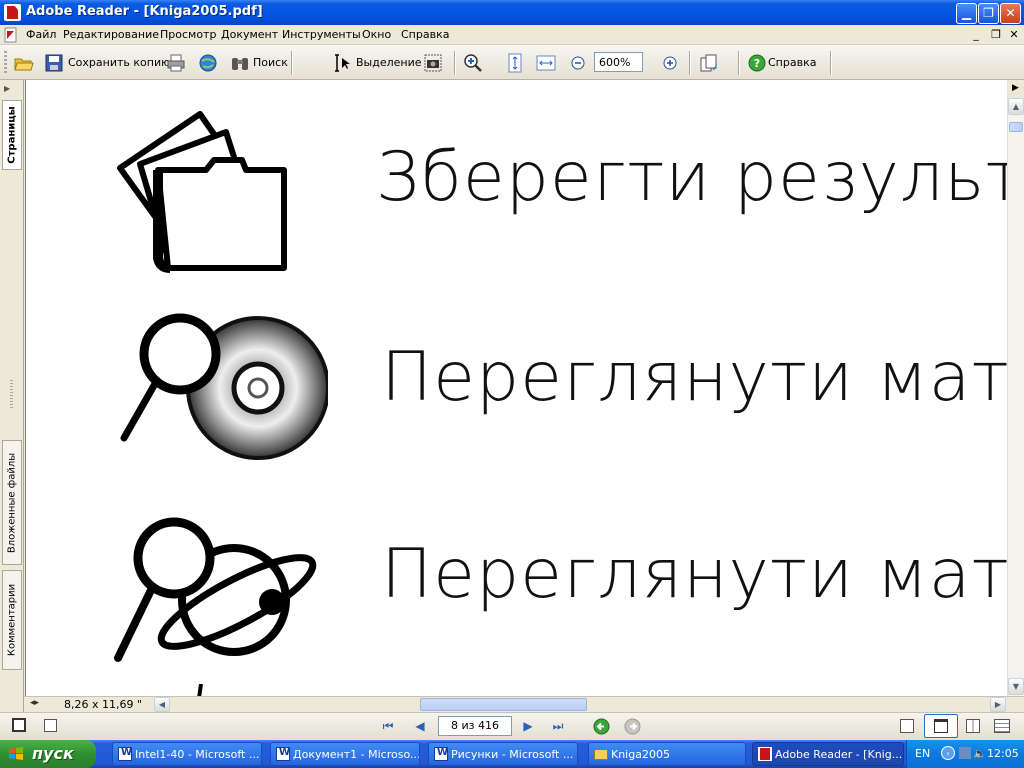 The height and width of the screenshot is (768, 1024). What do you see at coordinates (388, 726) in the screenshot?
I see `first-page-button: ⏮` at bounding box center [388, 726].